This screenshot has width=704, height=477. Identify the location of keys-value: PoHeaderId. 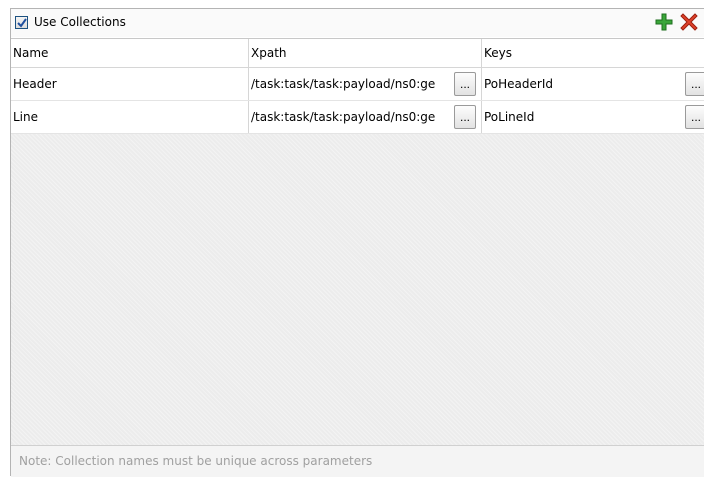
(518, 84).